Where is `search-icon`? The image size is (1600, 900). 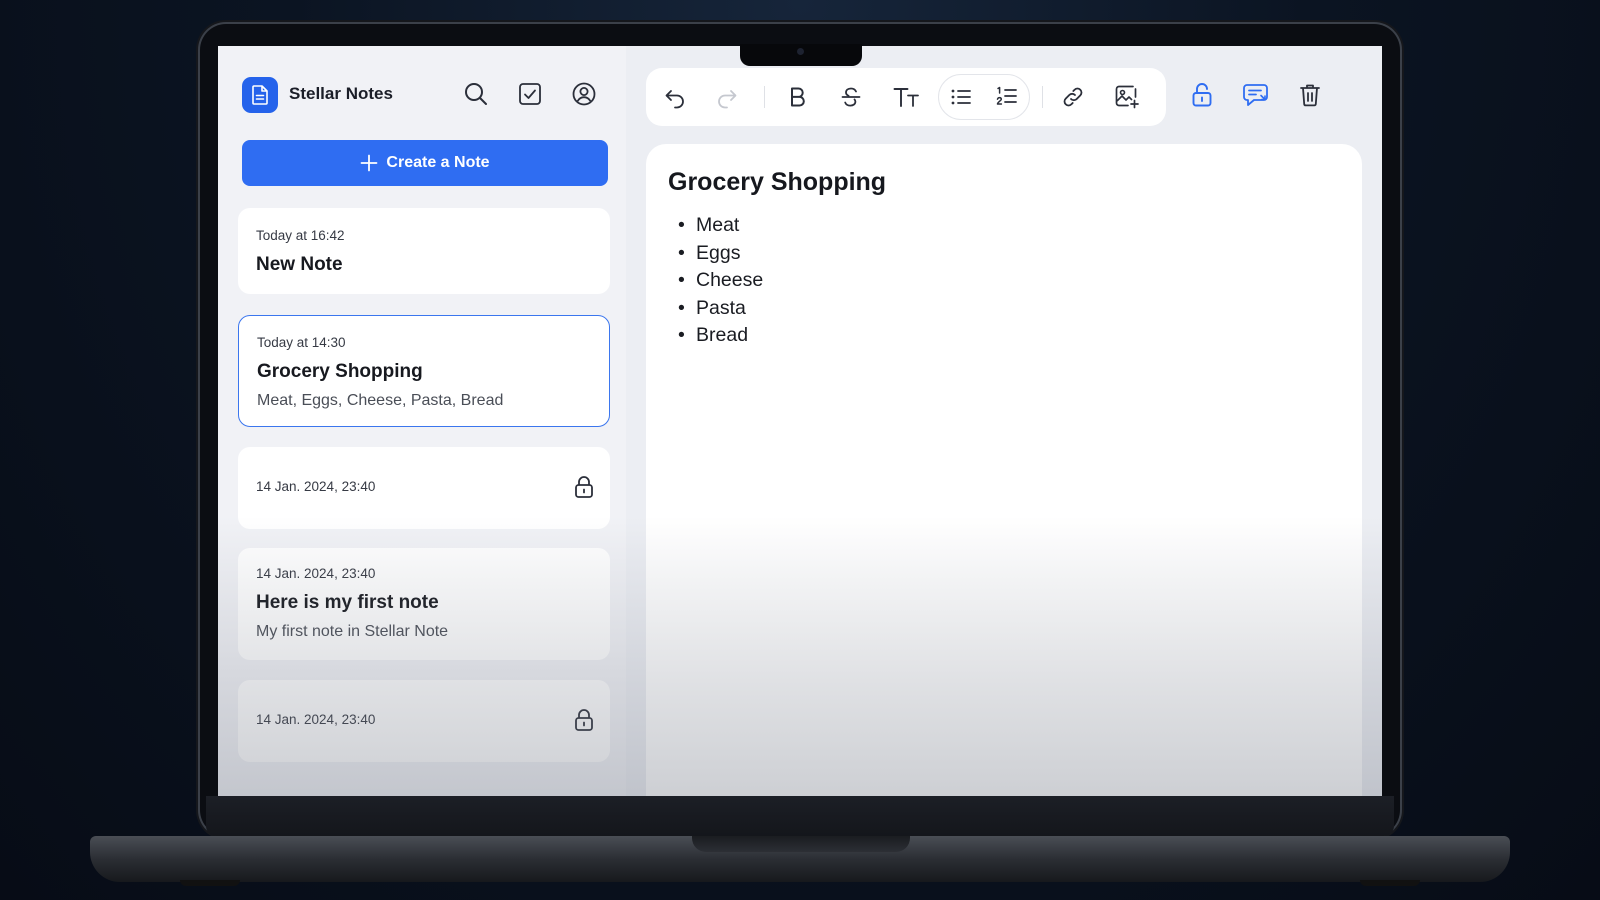
search-icon is located at coordinates (476, 94).